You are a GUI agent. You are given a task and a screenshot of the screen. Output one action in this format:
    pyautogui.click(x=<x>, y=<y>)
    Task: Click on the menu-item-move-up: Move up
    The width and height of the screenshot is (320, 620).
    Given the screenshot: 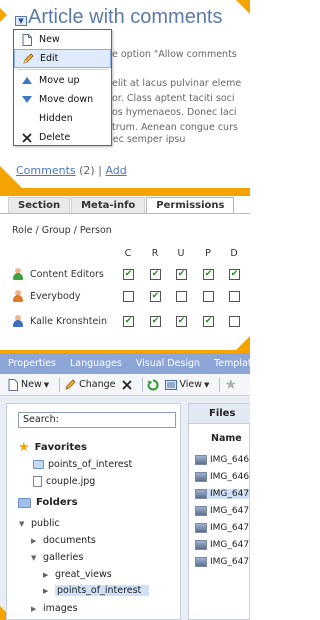 What is the action you would take?
    pyautogui.click(x=62, y=80)
    